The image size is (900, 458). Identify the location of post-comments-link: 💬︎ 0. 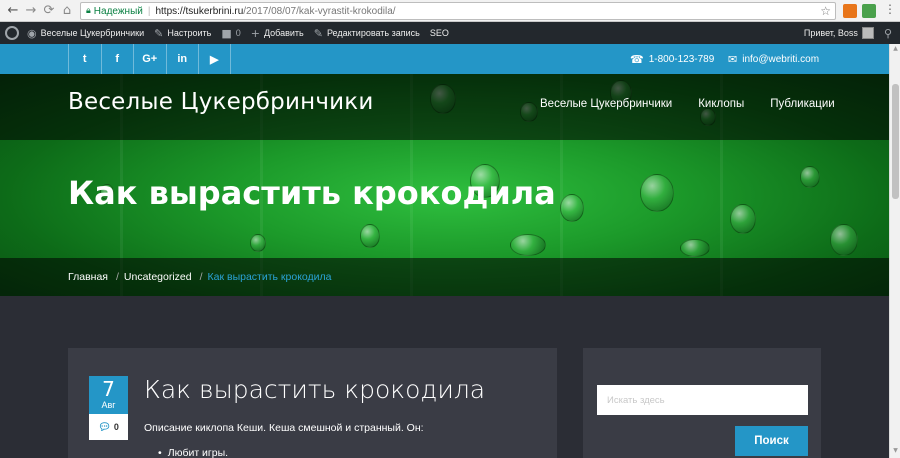
(108, 427).